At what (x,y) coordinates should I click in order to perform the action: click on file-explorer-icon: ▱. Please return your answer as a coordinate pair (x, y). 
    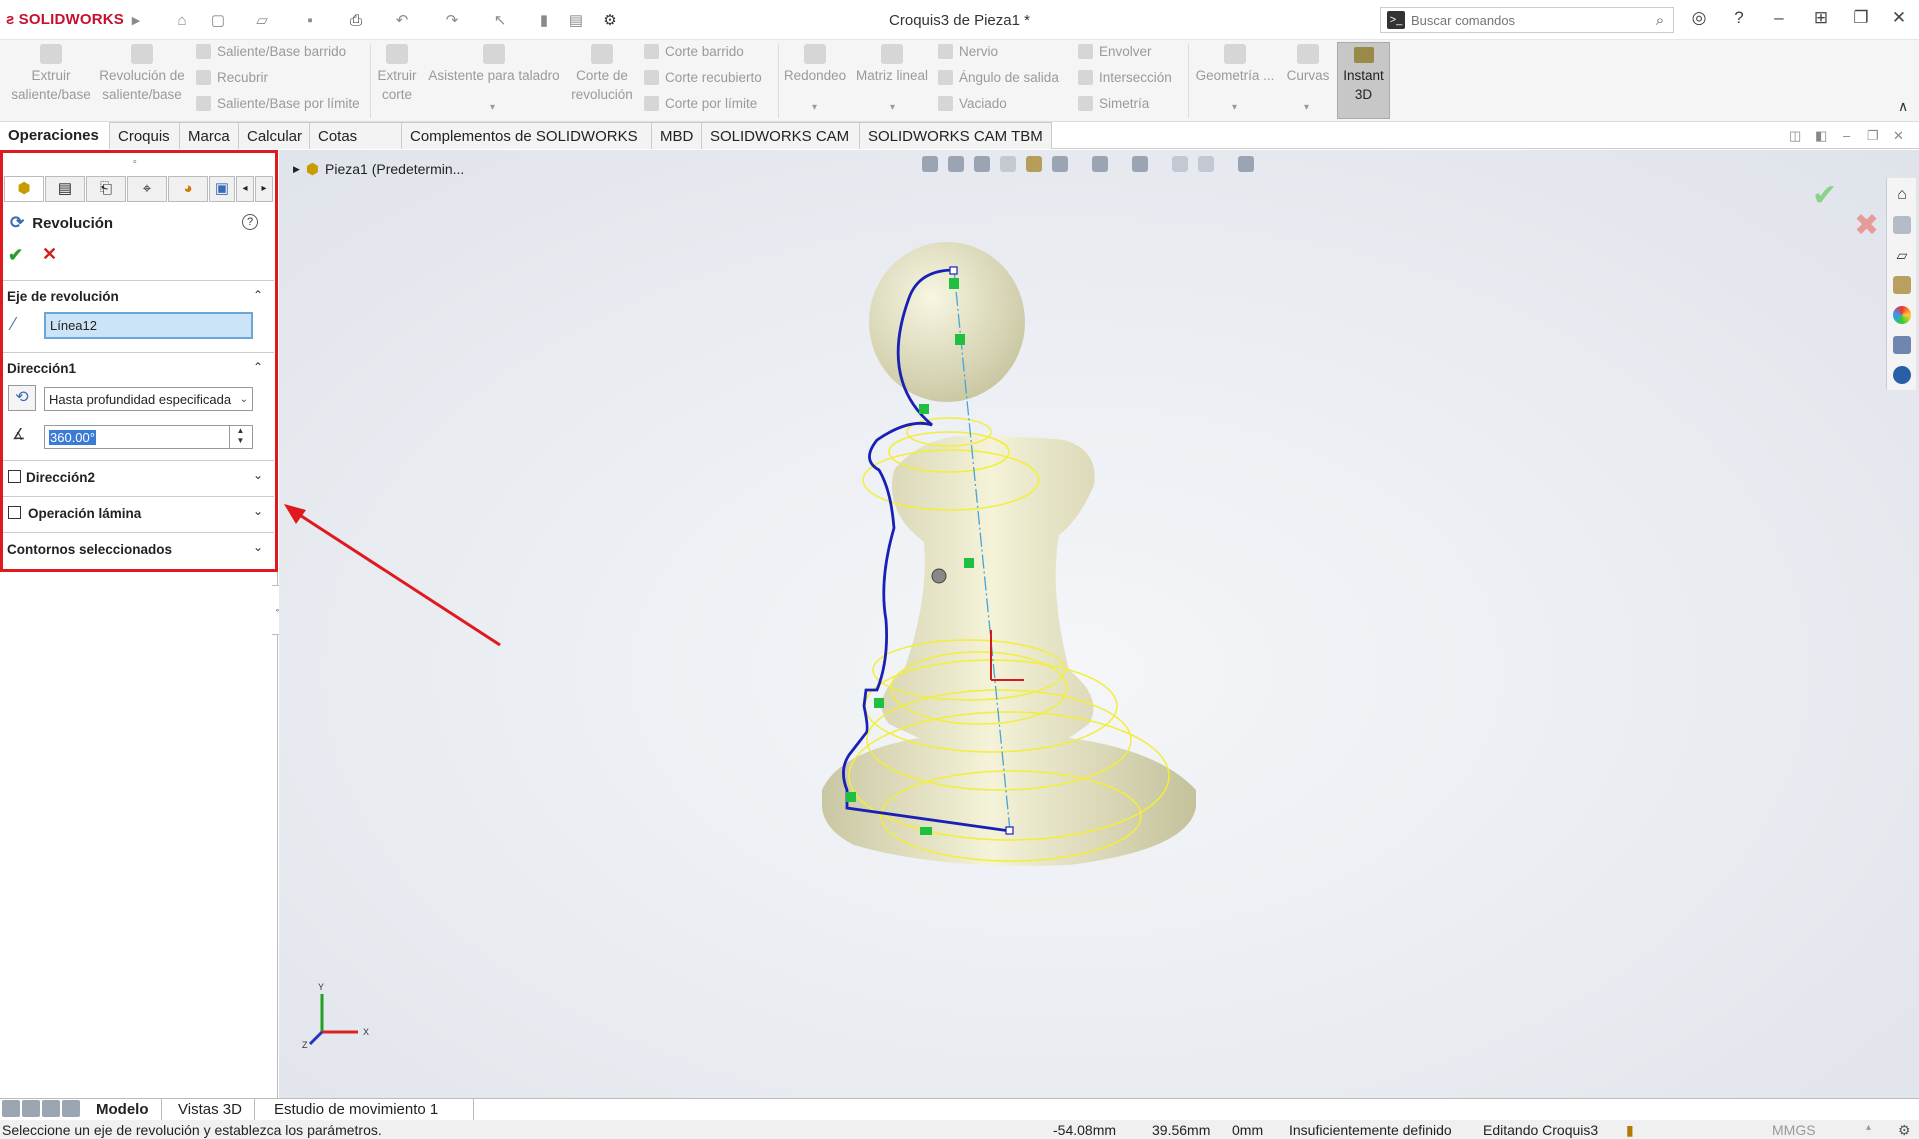
    Looking at the image, I should click on (1902, 255).